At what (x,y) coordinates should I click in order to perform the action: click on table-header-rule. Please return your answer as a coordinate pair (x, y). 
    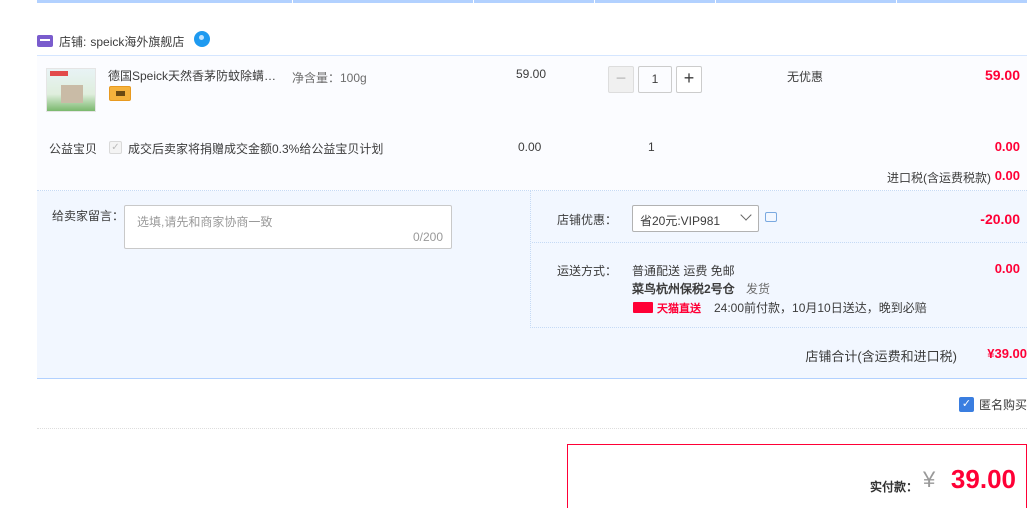
    Looking at the image, I should click on (532, 1).